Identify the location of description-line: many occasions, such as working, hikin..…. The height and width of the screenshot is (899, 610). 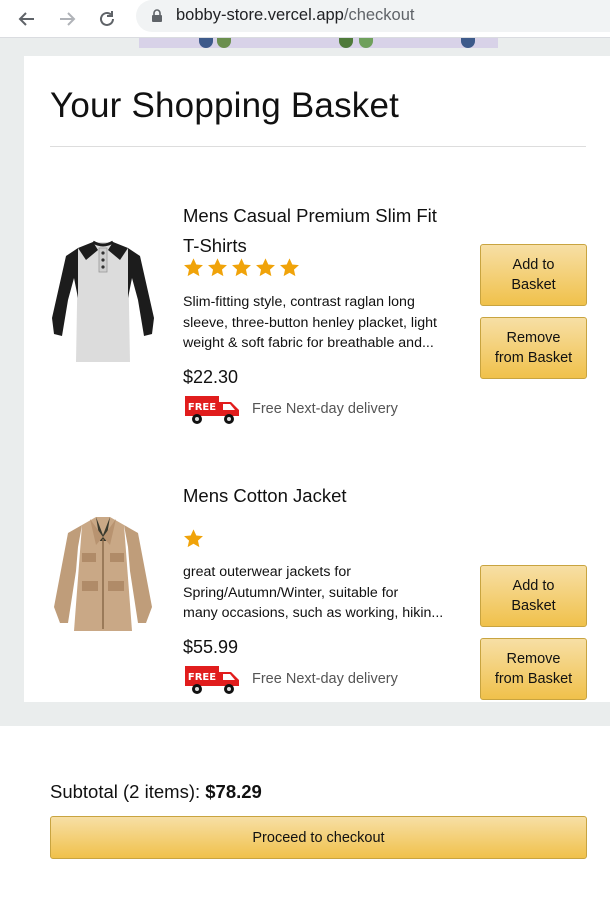
(313, 613).